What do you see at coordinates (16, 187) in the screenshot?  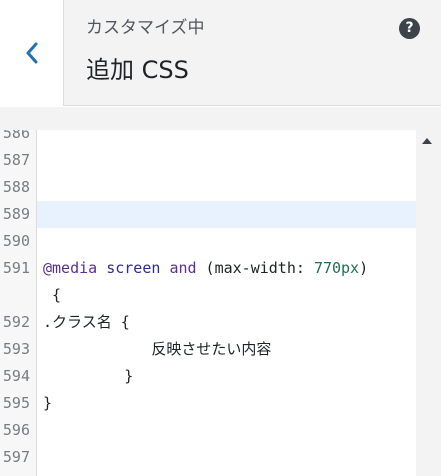 I see `line-number: 588` at bounding box center [16, 187].